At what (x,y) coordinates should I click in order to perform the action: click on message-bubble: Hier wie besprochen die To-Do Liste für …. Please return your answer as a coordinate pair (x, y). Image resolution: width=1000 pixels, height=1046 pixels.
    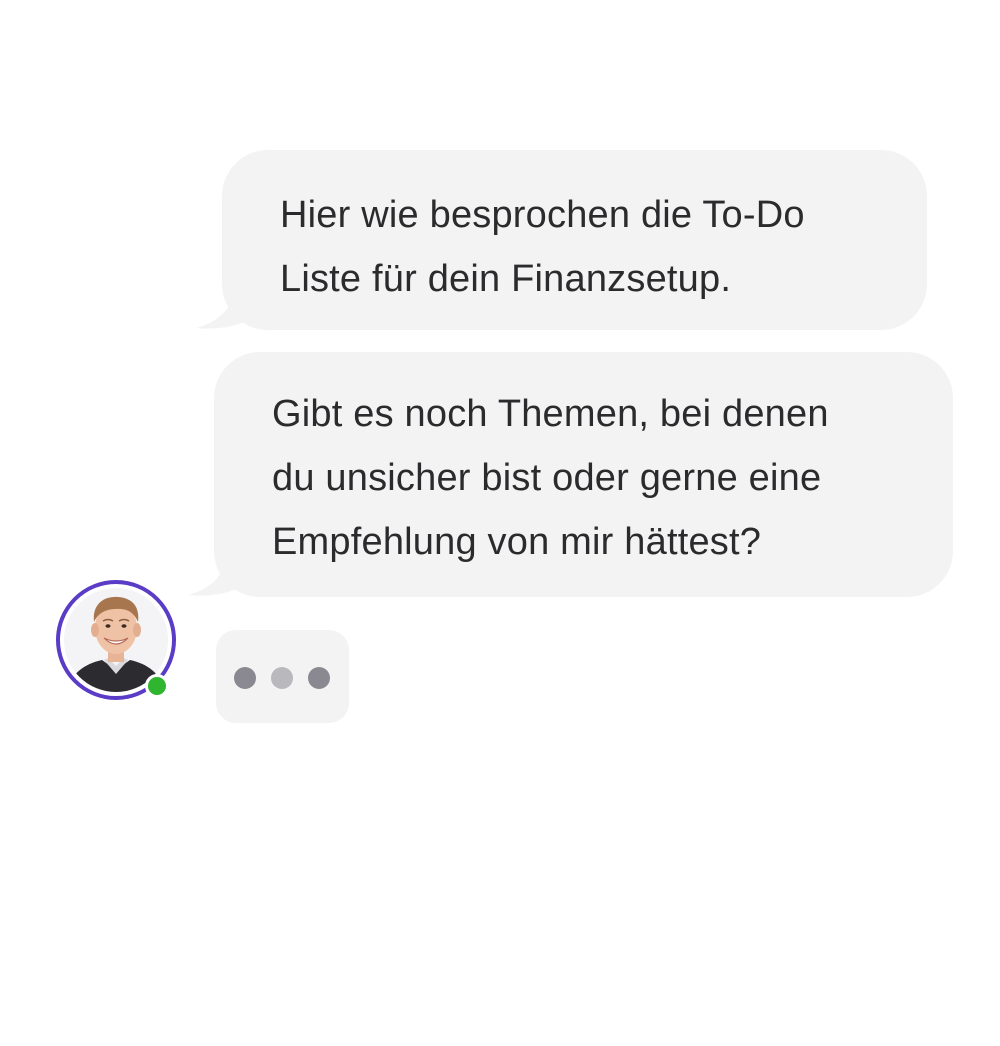
    Looking at the image, I should click on (561, 240).